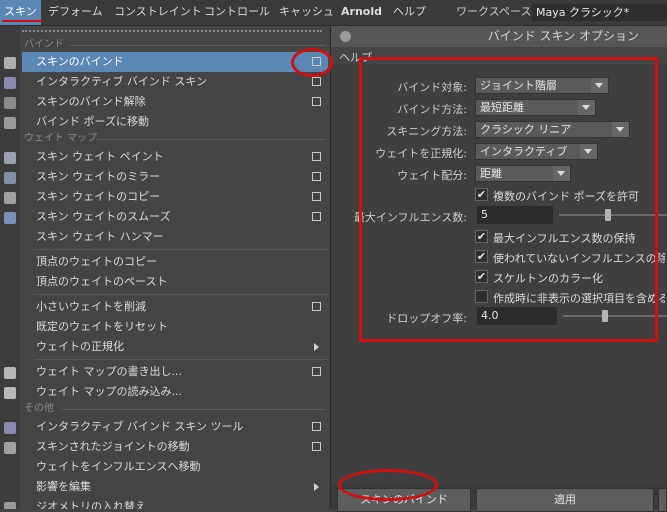  Describe the element at coordinates (175, 327) in the screenshot. I see `menu-item-reset-weights: 既定のウェイトをリセット` at that location.